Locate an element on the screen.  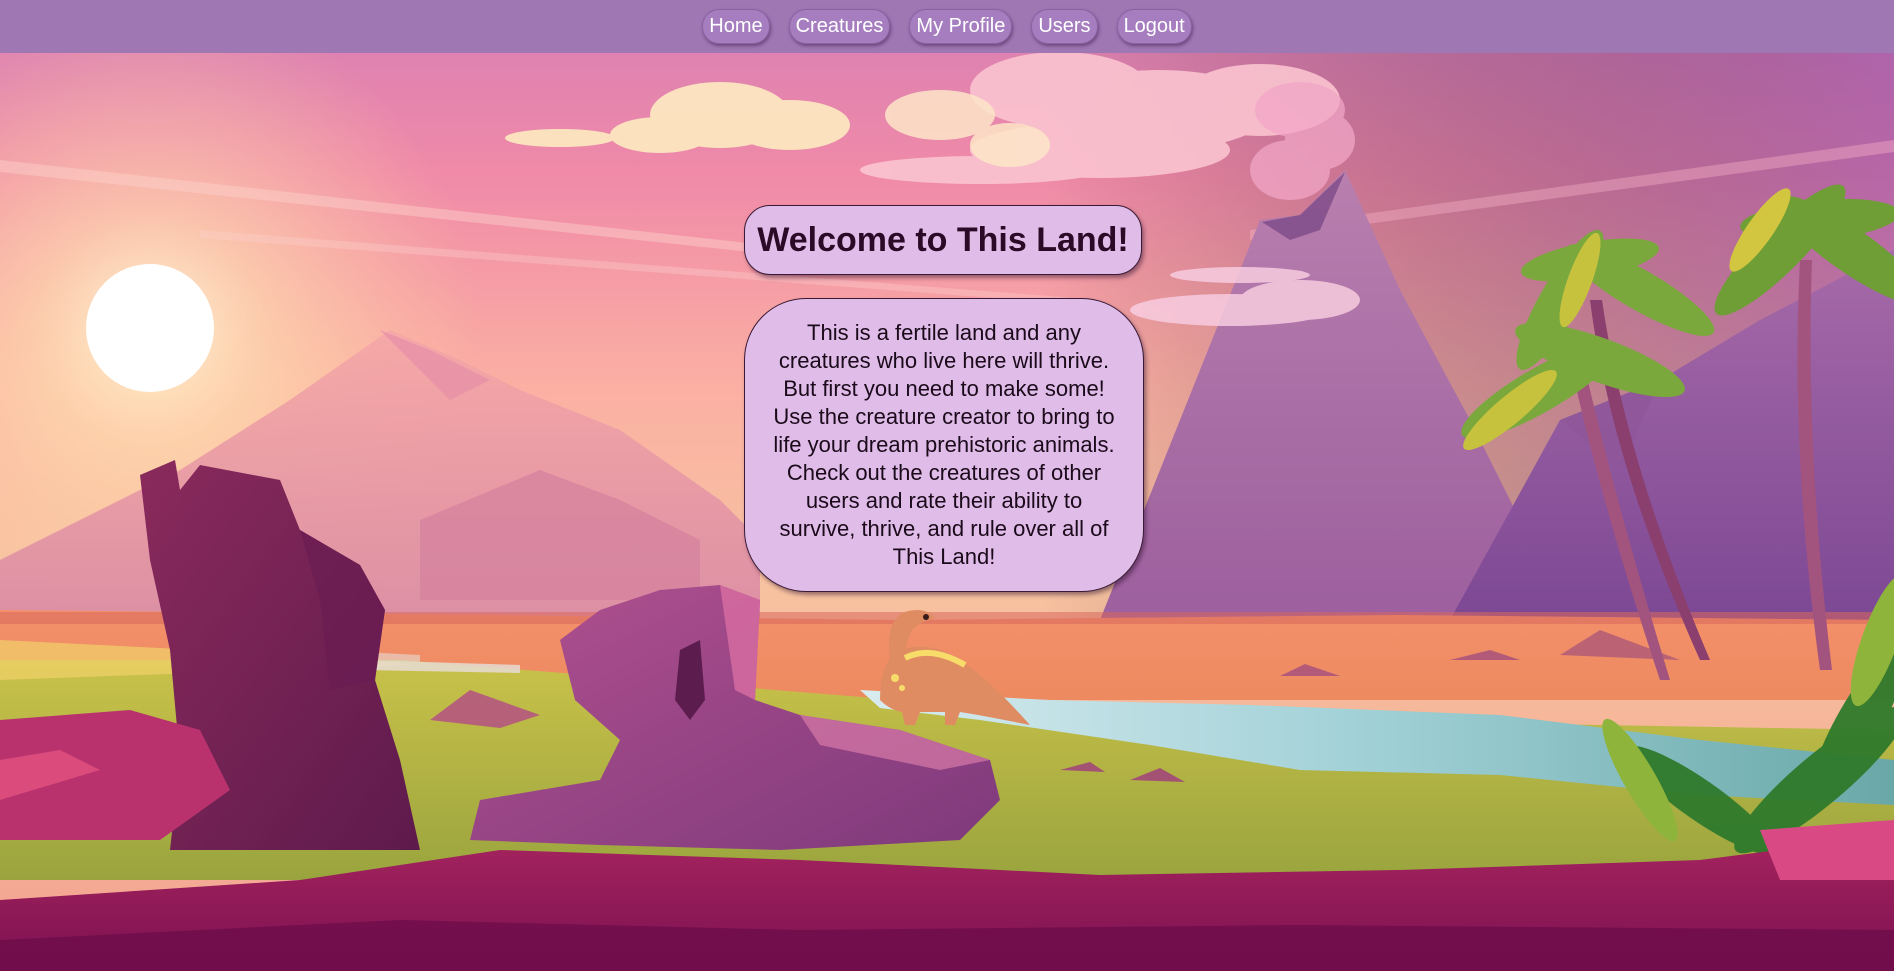
top-navbar: Home Creatures My Profile Users Logout is located at coordinates (947, 26).